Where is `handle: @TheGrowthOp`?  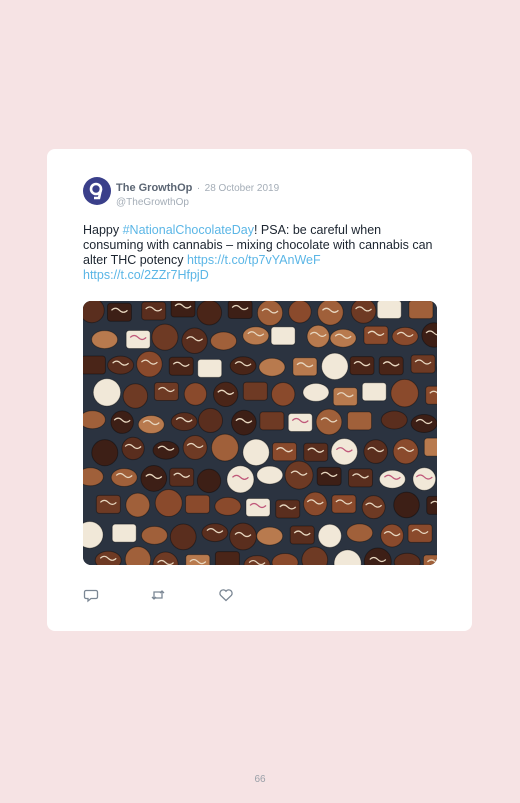 handle: @TheGrowthOp is located at coordinates (197, 202).